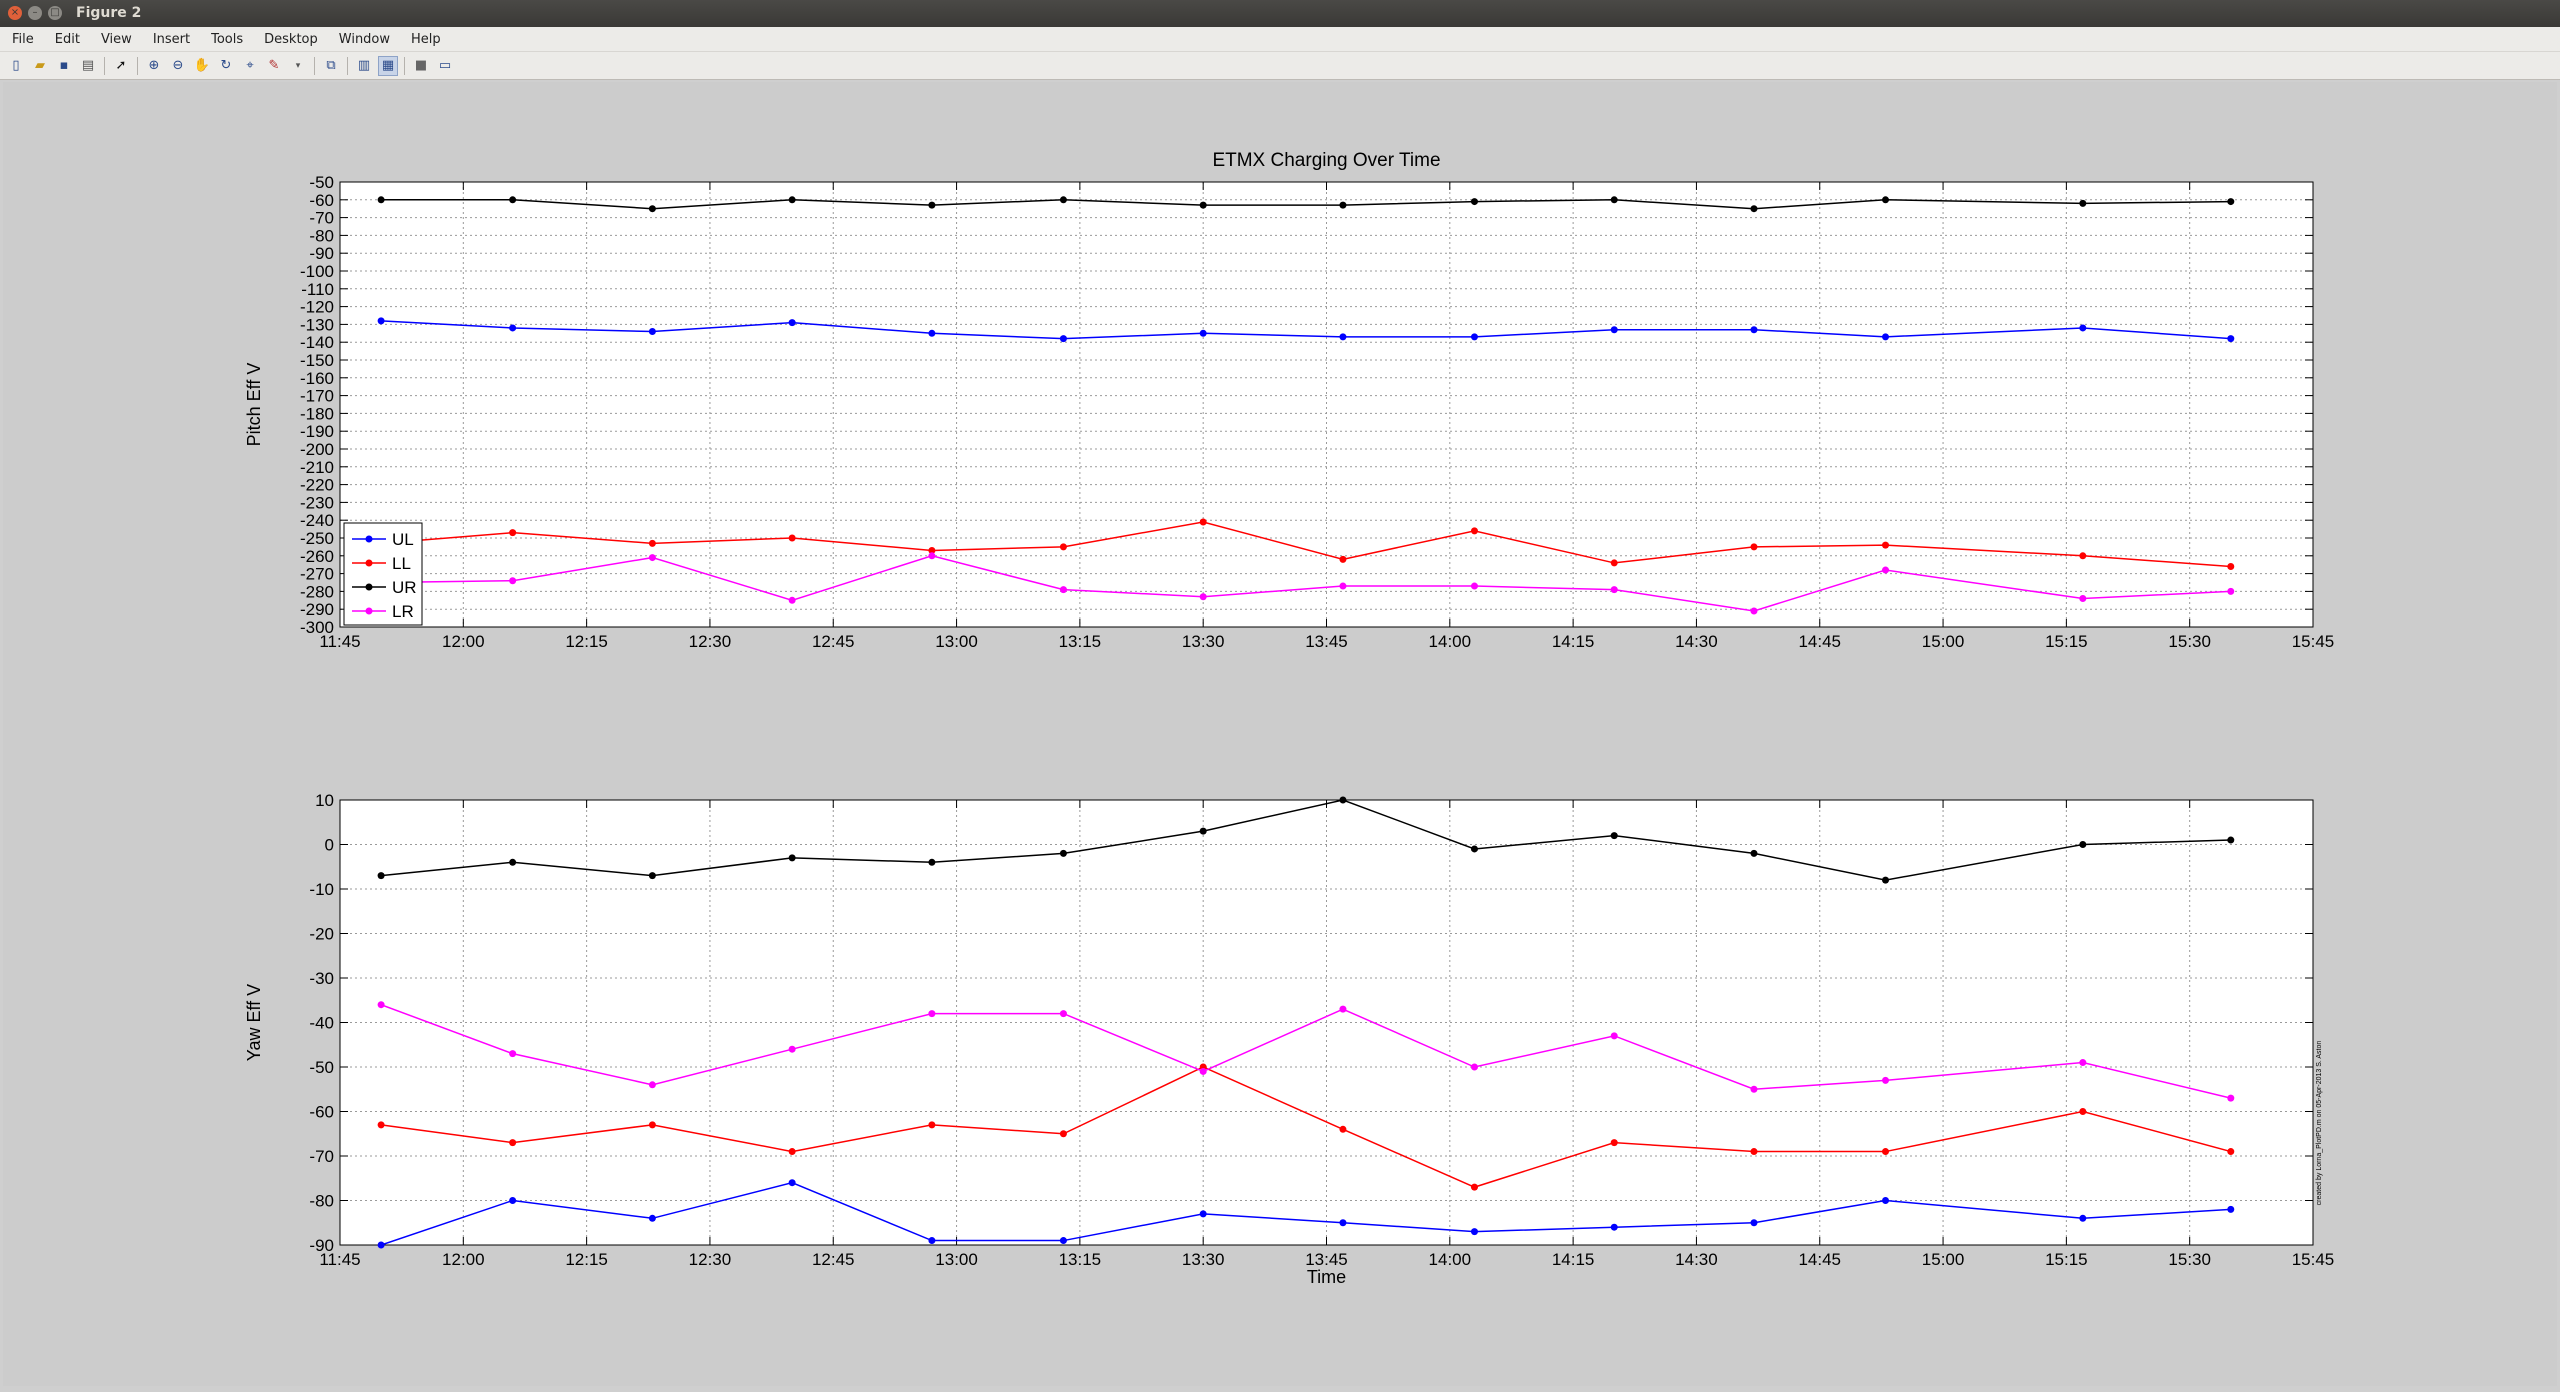 Image resolution: width=2560 pixels, height=1392 pixels. I want to click on y-tick-label: -170, so click(317, 396).